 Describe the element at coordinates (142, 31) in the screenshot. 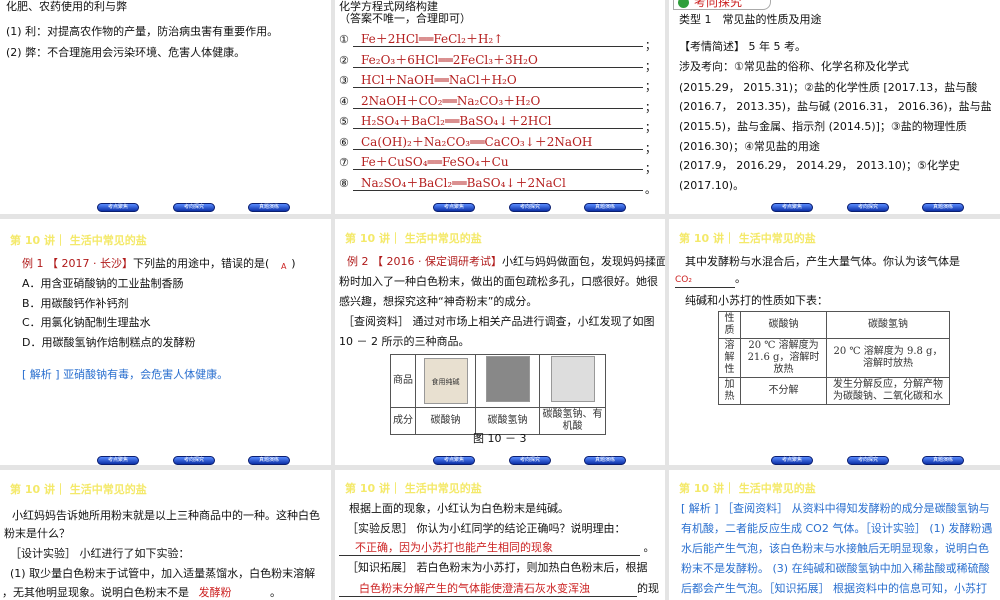

I see `text-line: (1) 利：对提高农作物的产量，防治病虫害有重要作用。` at that location.